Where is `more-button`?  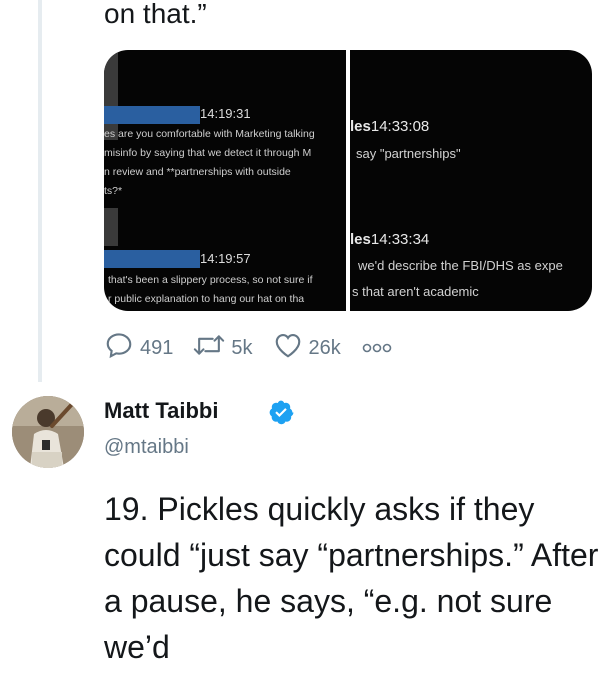
more-button is located at coordinates (380, 348).